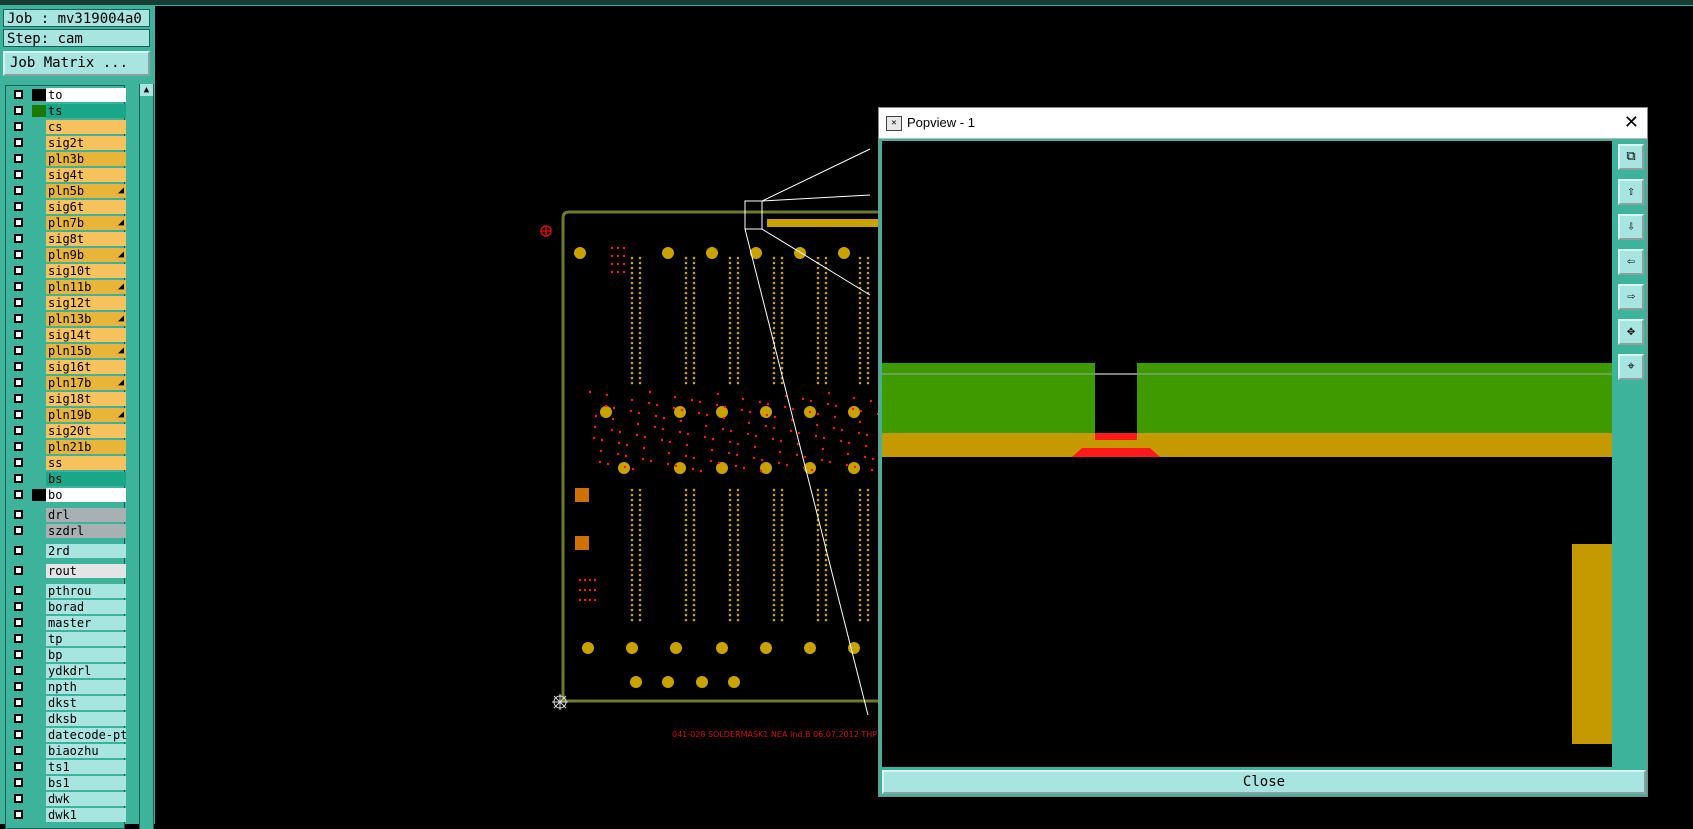 Image resolution: width=1693 pixels, height=829 pixels. What do you see at coordinates (1631, 227) in the screenshot?
I see `move-down-icon: ⇩` at bounding box center [1631, 227].